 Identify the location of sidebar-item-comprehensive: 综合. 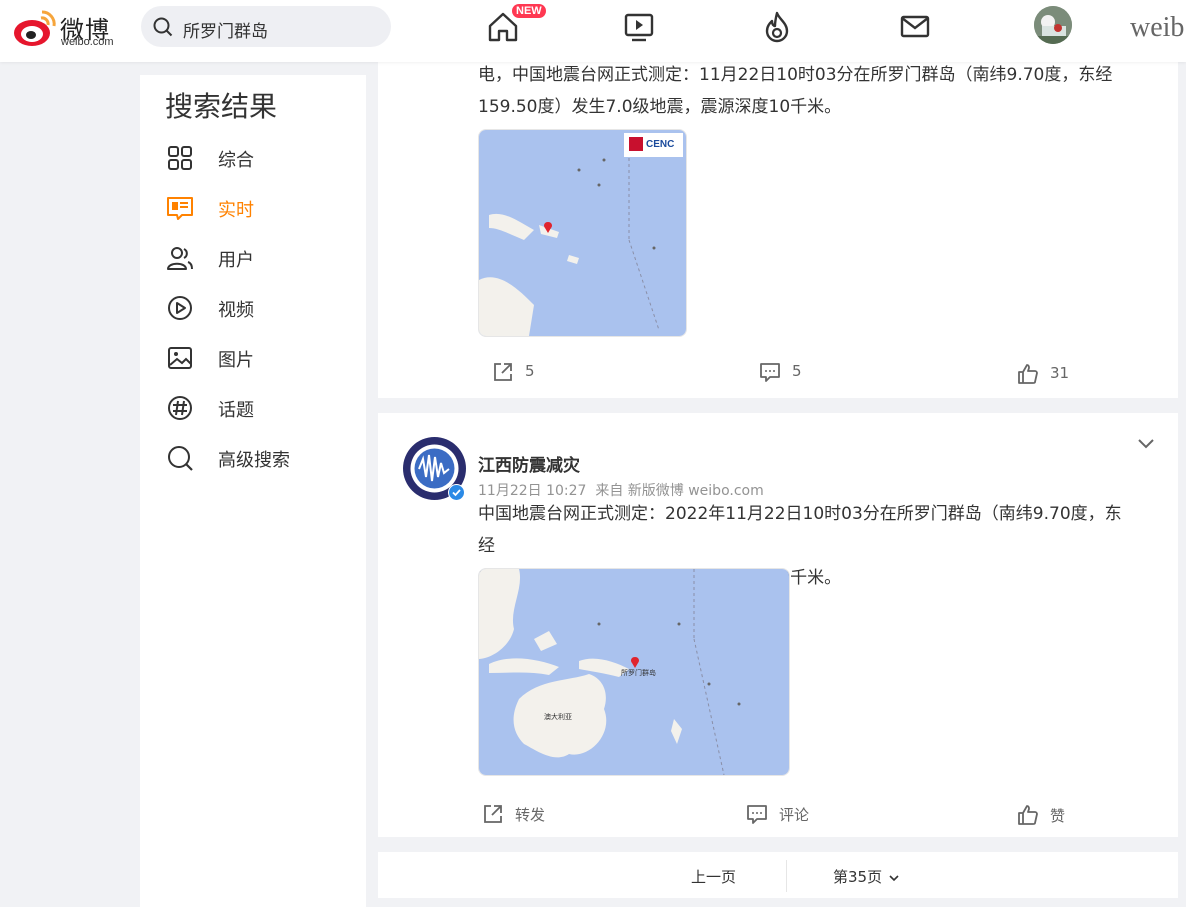
(255, 158).